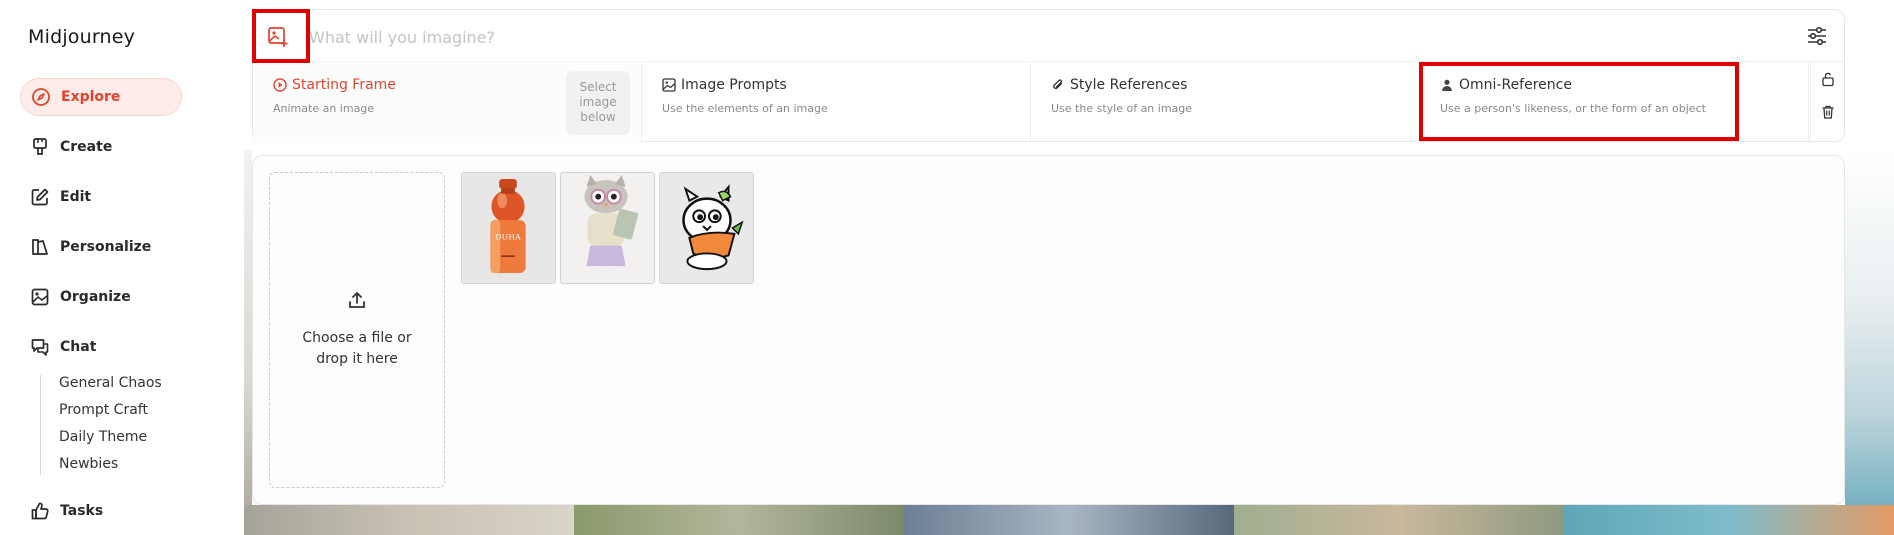 This screenshot has width=1894, height=535. I want to click on delete-button, so click(1828, 112).